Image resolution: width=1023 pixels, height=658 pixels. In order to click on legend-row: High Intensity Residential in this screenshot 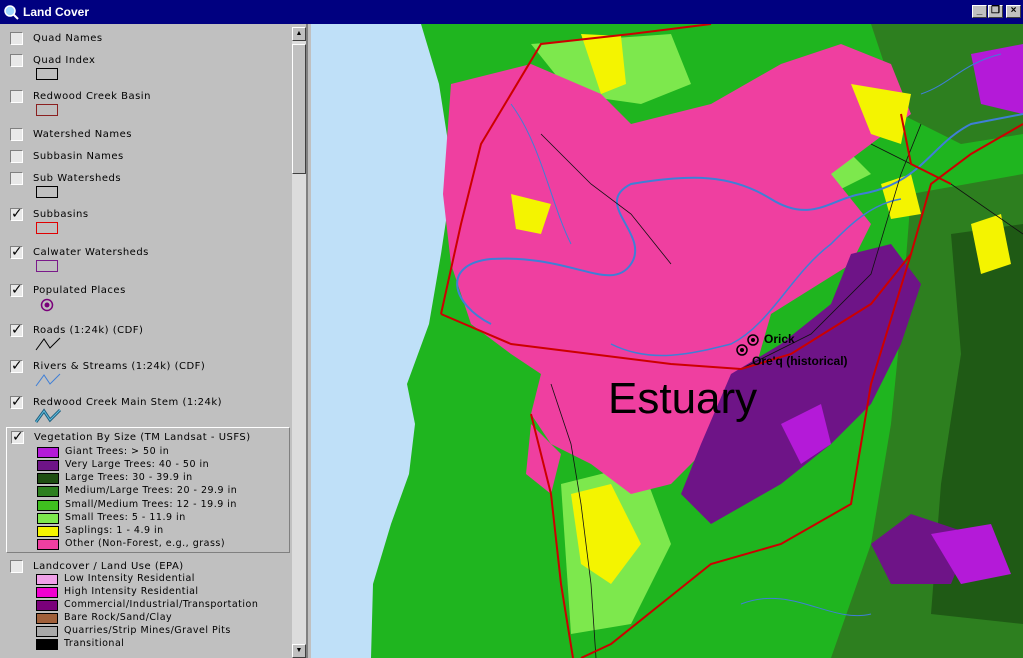, I will do `click(161, 592)`.